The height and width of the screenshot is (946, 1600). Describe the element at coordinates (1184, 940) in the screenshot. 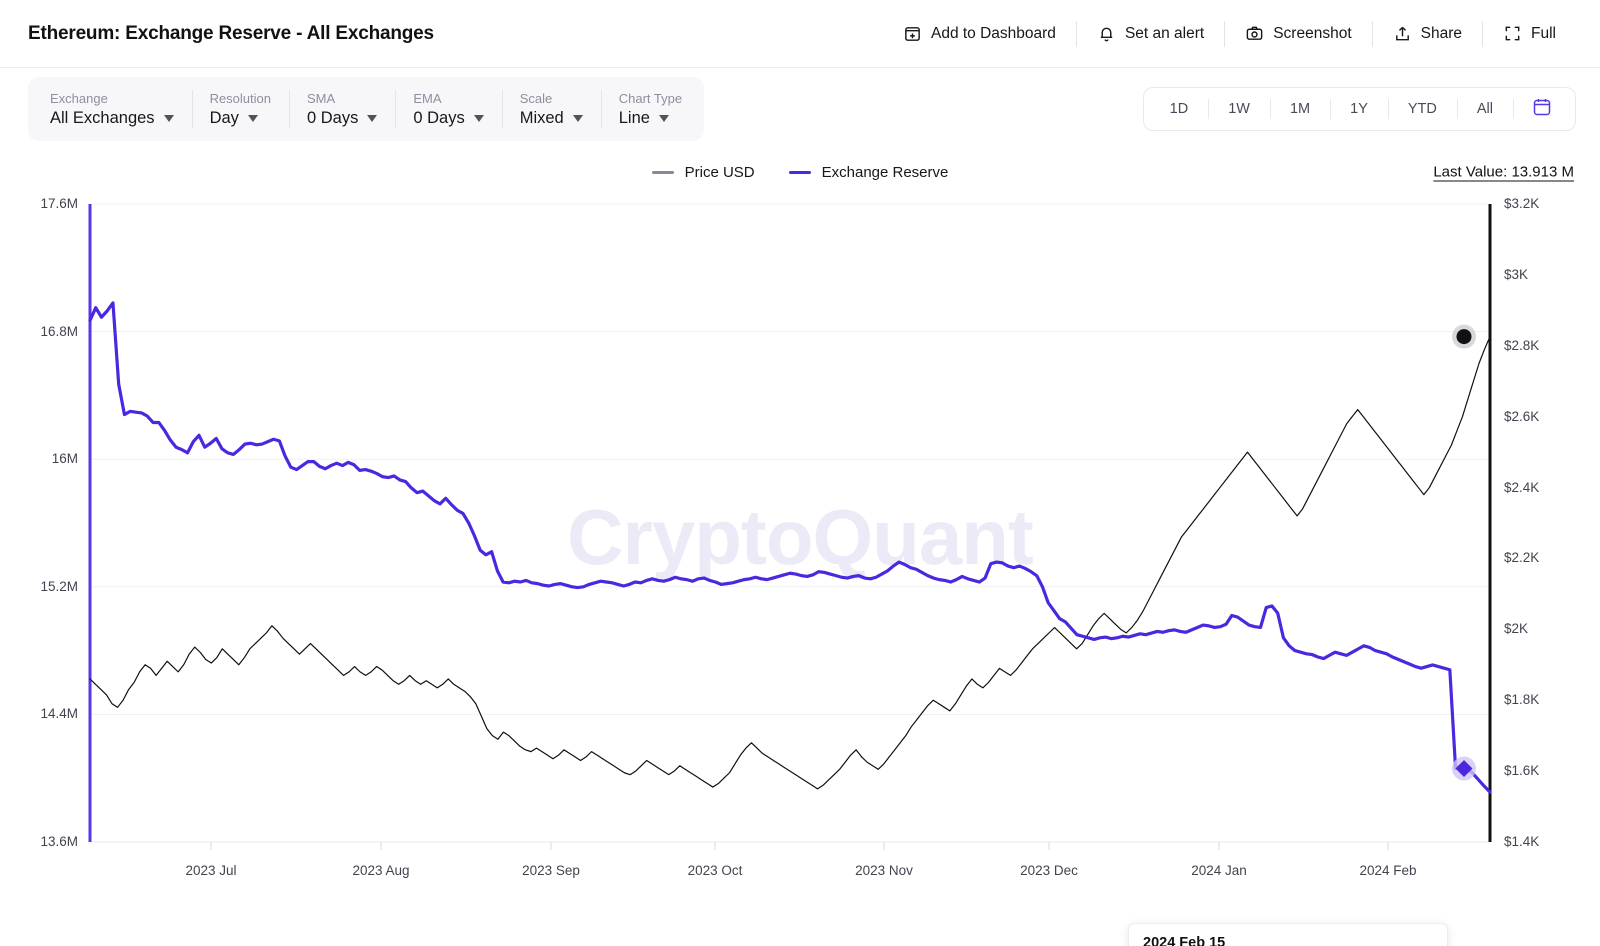

I see `tooltip-date: 2024 Feb 15` at that location.